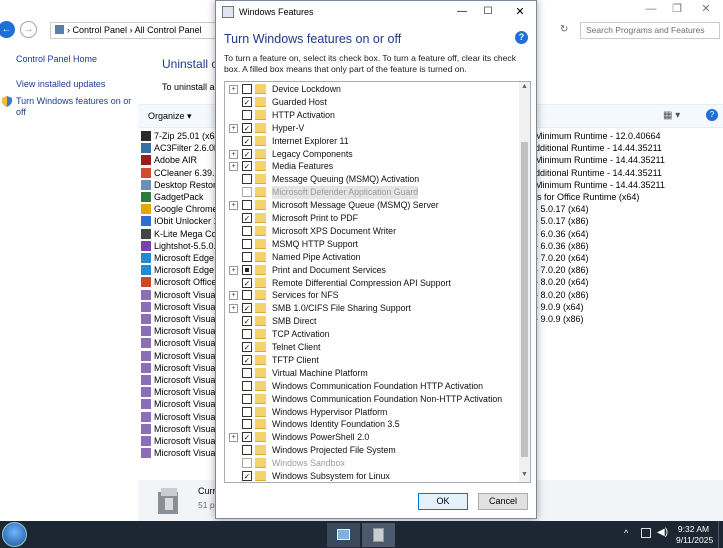  Describe the element at coordinates (343, 535) in the screenshot. I see `taskbar-control-panel-button` at that location.